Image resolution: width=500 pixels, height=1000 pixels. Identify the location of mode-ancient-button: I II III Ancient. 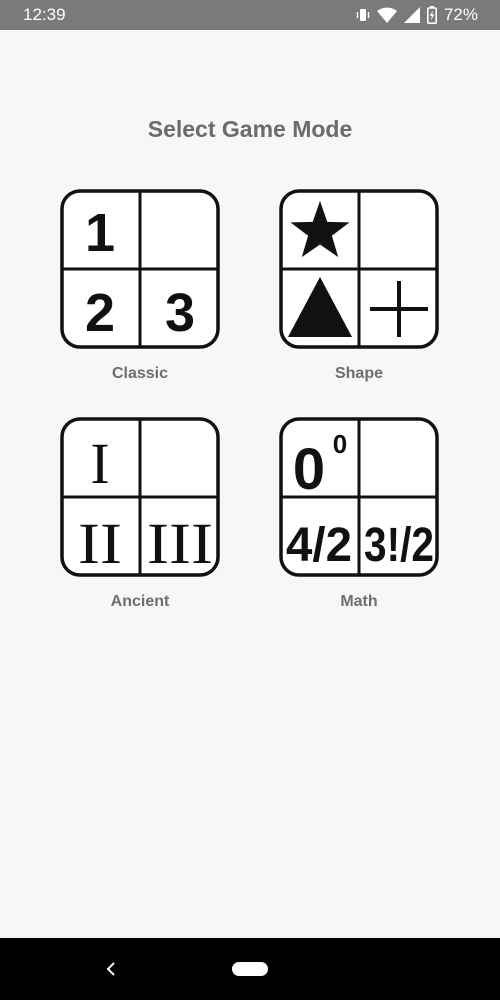
(140, 522).